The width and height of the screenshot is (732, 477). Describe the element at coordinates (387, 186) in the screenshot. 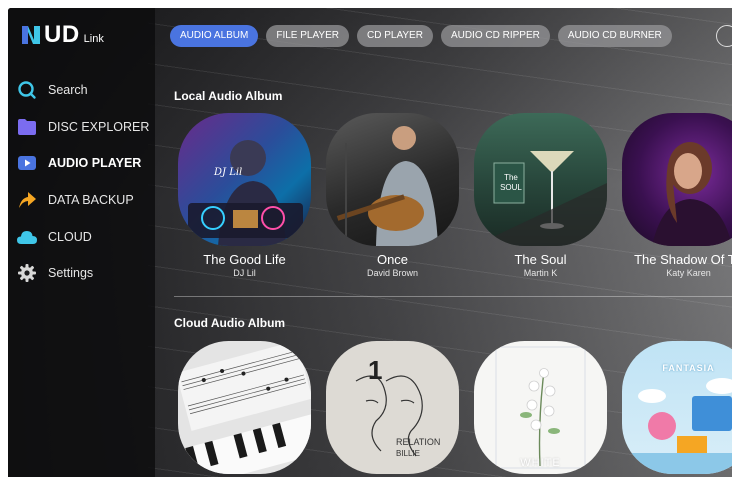

I see `guitarist-illustration-icon` at that location.